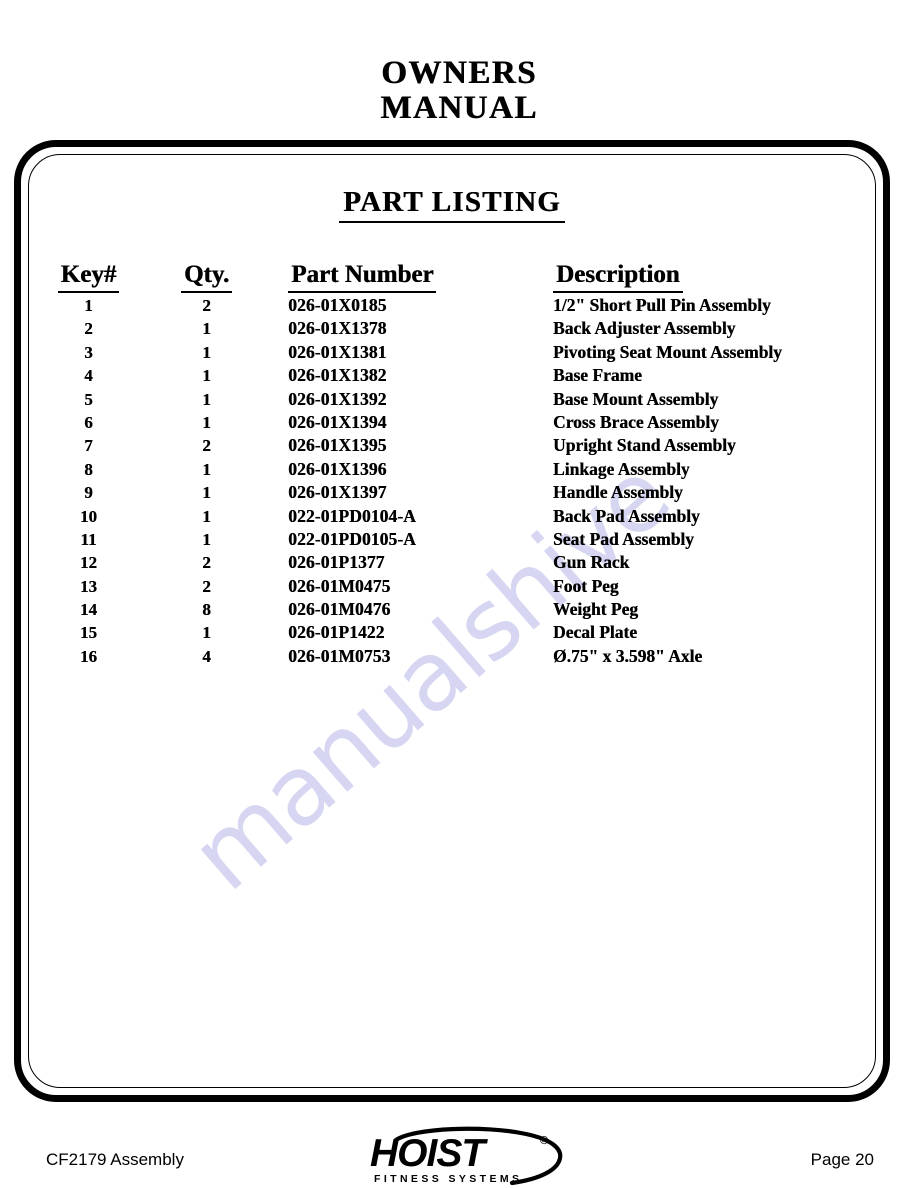  Describe the element at coordinates (352, 538) in the screenshot. I see `cell-part: 022-01PD0105-A` at that location.